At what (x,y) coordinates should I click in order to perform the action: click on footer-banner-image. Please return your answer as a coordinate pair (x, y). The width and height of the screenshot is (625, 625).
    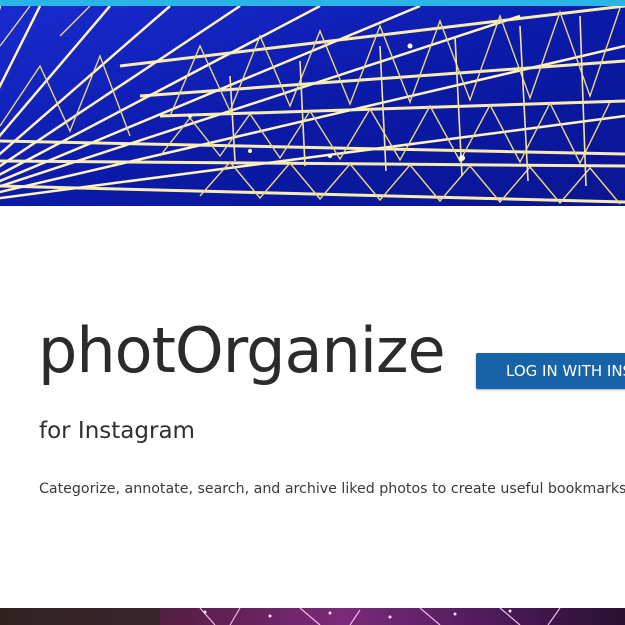
    Looking at the image, I should click on (312, 616).